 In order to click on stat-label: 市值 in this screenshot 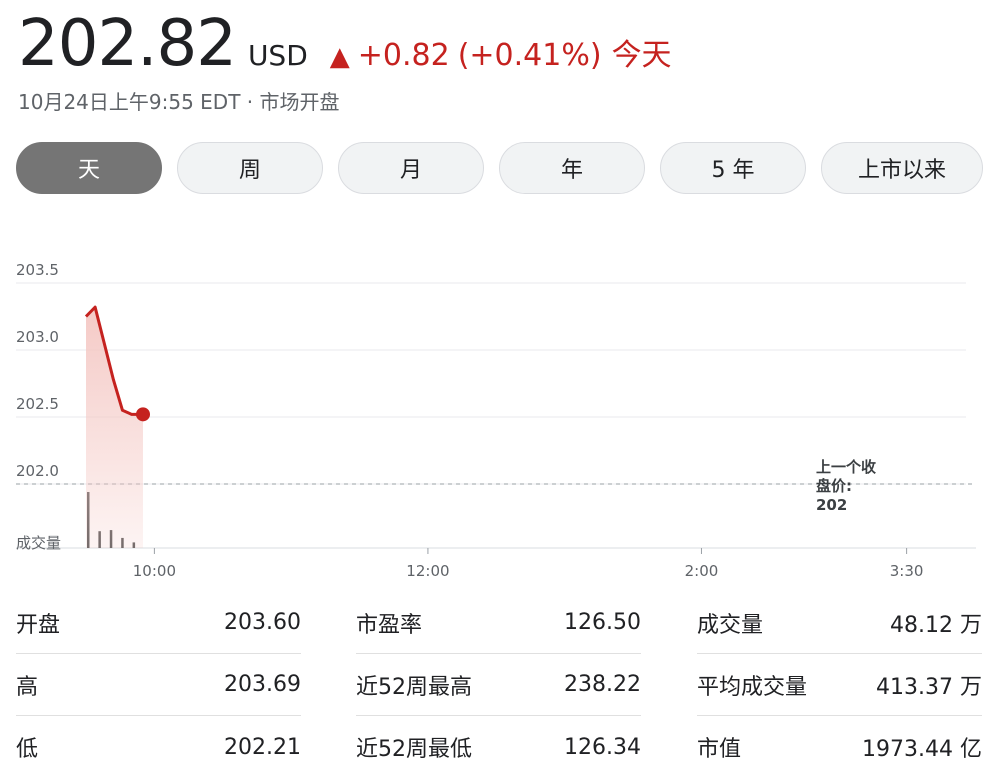, I will do `click(719, 749)`.